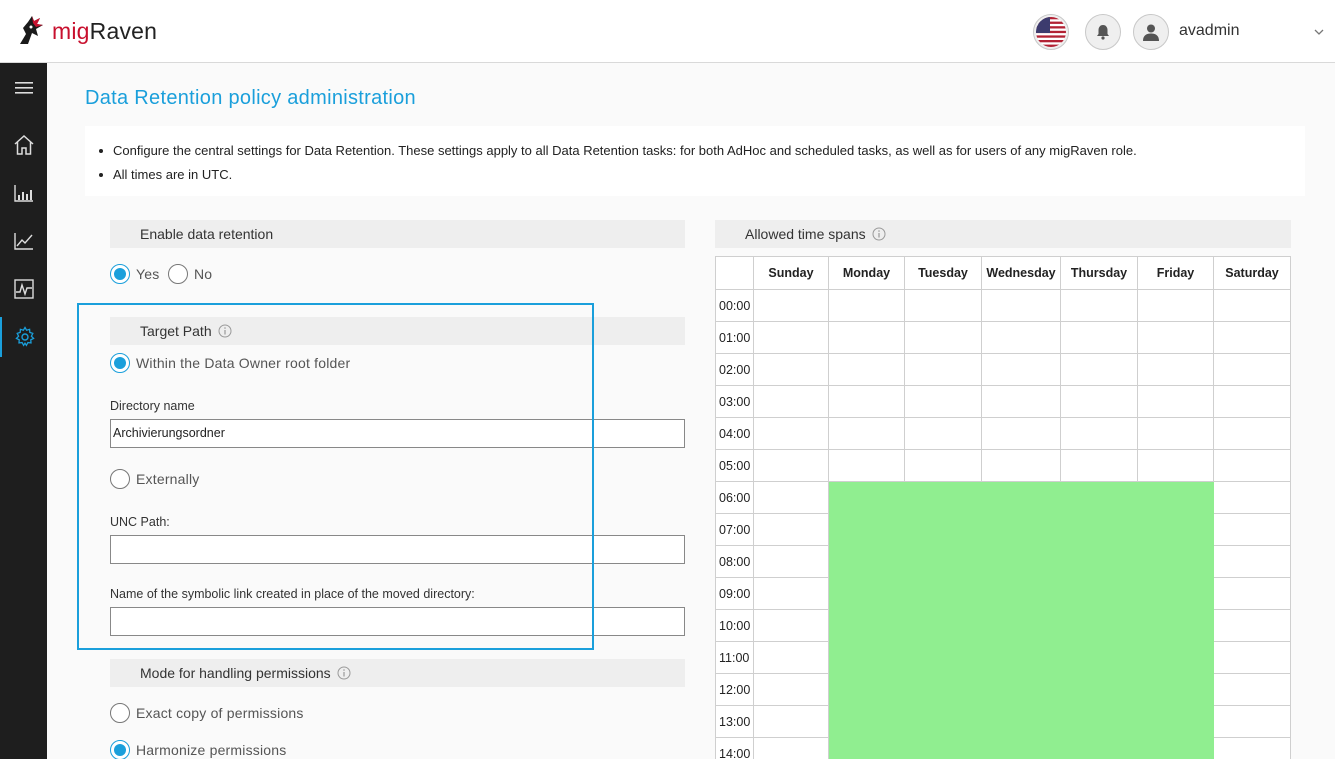  Describe the element at coordinates (23, 88) in the screenshot. I see `sidebar-menu-toggle` at that location.